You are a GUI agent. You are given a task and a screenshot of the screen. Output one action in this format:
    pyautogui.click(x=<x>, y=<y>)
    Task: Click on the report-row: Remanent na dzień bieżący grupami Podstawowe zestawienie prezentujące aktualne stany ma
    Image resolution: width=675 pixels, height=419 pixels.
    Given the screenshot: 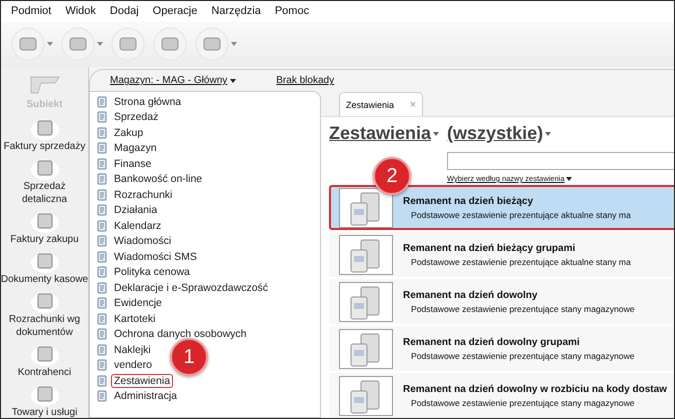 What is the action you would take?
    pyautogui.click(x=501, y=254)
    